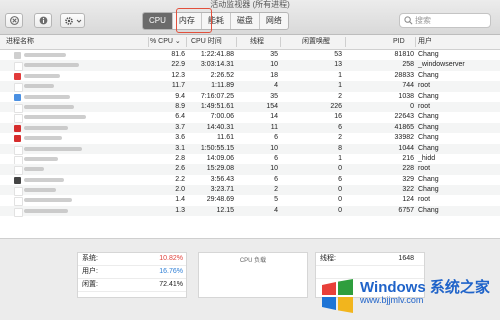 The image size is (500, 320). What do you see at coordinates (43, 20) in the screenshot?
I see `info-button` at bounding box center [43, 20].